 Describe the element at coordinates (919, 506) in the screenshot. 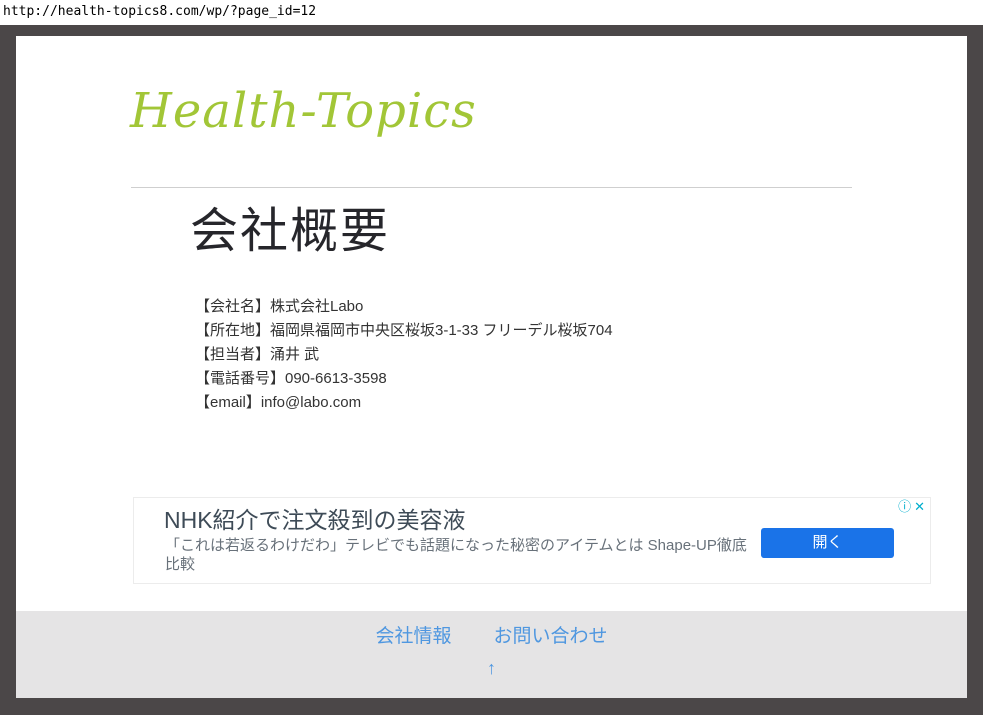

I see `ad-close-icon: ✕` at that location.